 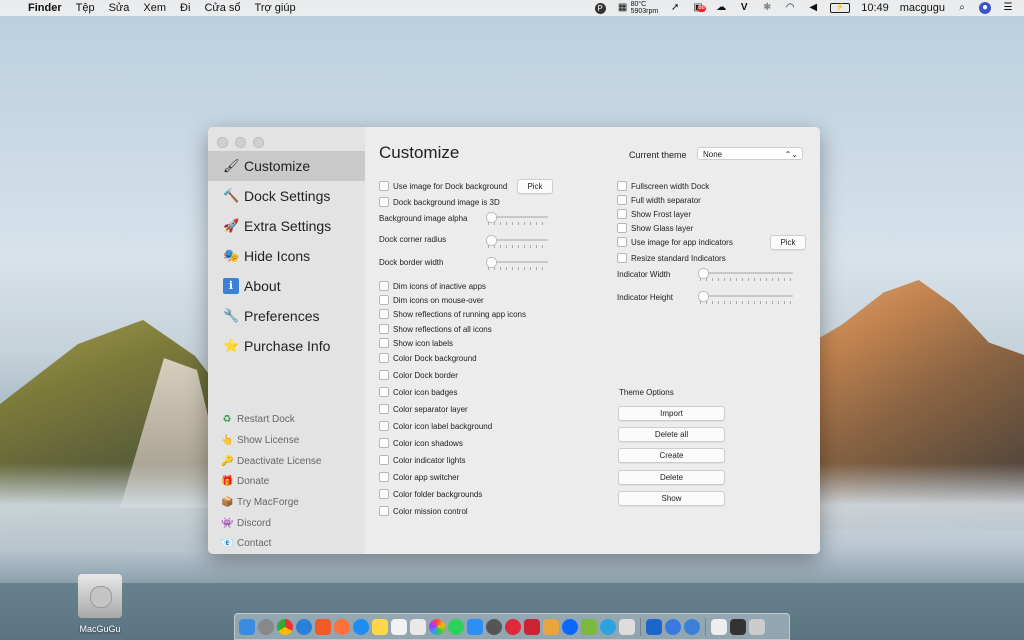 What do you see at coordinates (416, 343) in the screenshot?
I see `show-icon-labels-checkbox: Show icon labels` at bounding box center [416, 343].